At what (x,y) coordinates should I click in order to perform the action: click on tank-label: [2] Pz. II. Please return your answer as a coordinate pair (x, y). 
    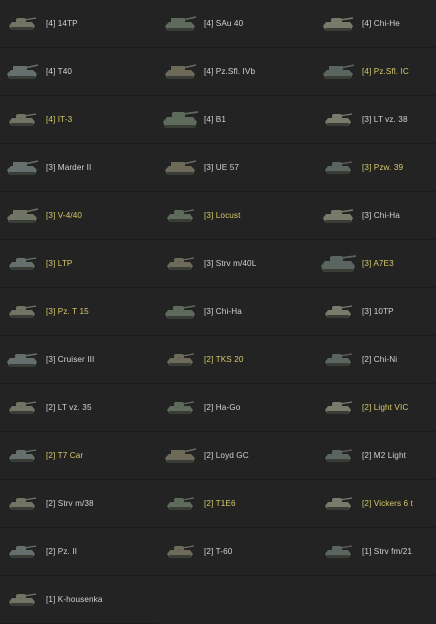
    Looking at the image, I should click on (62, 551).